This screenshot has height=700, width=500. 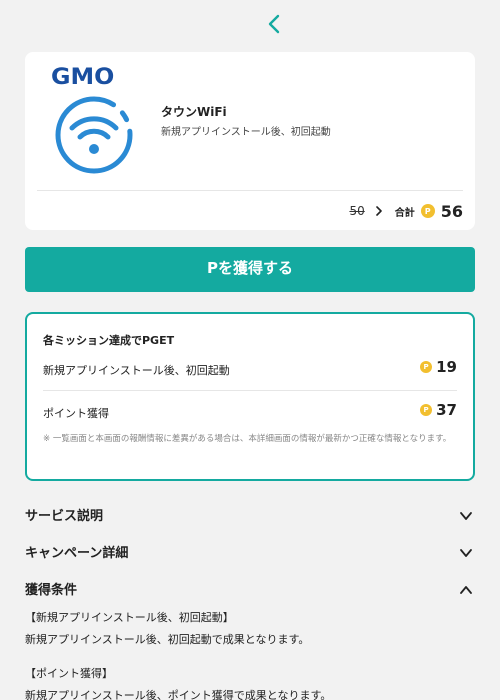 What do you see at coordinates (94, 135) in the screenshot?
I see `wifi-icon` at bounding box center [94, 135].